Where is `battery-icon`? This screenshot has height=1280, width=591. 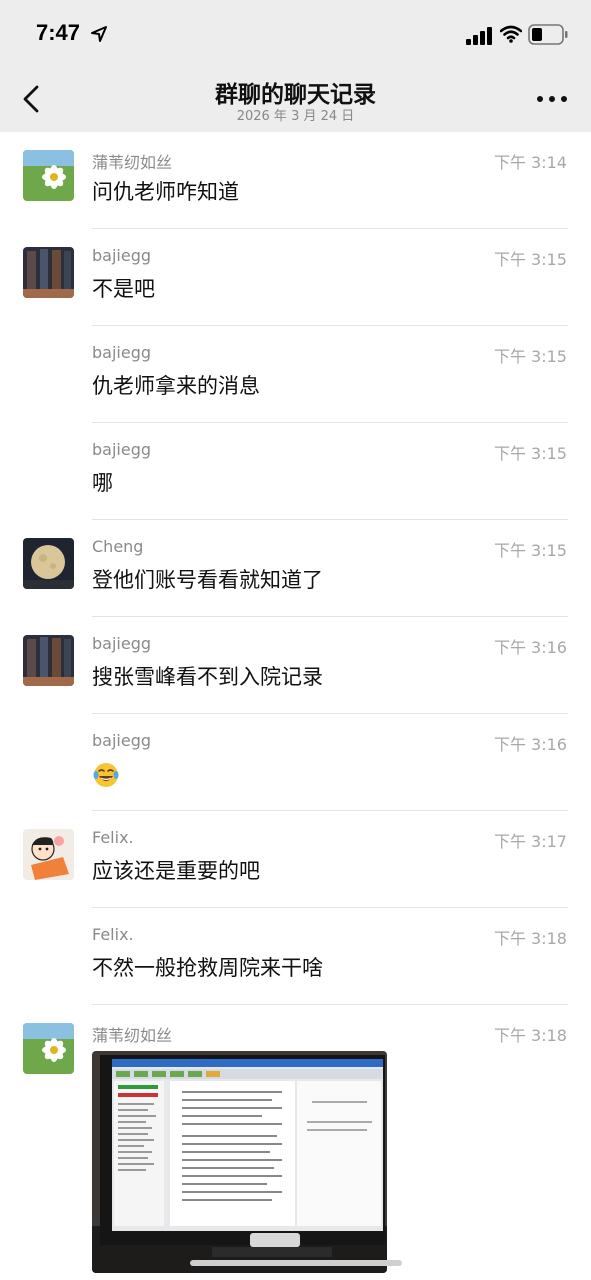
battery-icon is located at coordinates (548, 34).